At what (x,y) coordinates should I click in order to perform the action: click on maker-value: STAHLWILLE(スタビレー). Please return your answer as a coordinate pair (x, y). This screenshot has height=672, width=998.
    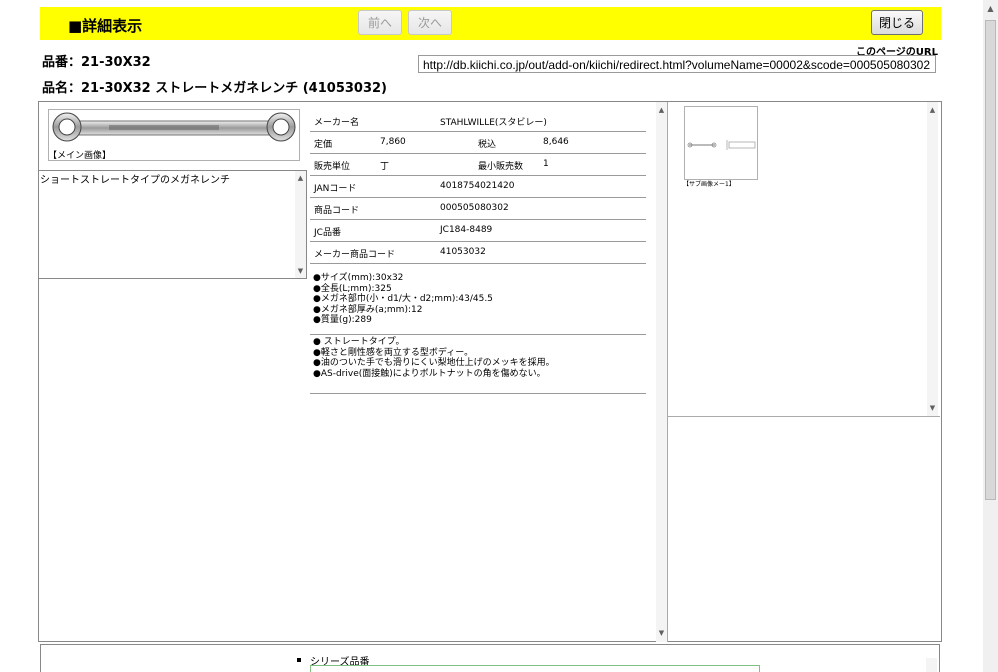
    Looking at the image, I should click on (493, 123).